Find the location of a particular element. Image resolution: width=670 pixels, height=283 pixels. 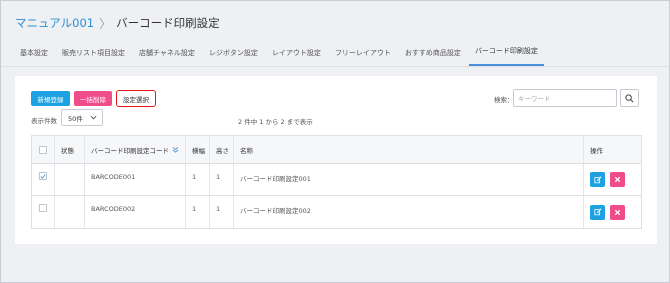

table-header-row: 状態 バーコード印刷設定コード 横幅 高さ 名称 操作 is located at coordinates (336, 150).